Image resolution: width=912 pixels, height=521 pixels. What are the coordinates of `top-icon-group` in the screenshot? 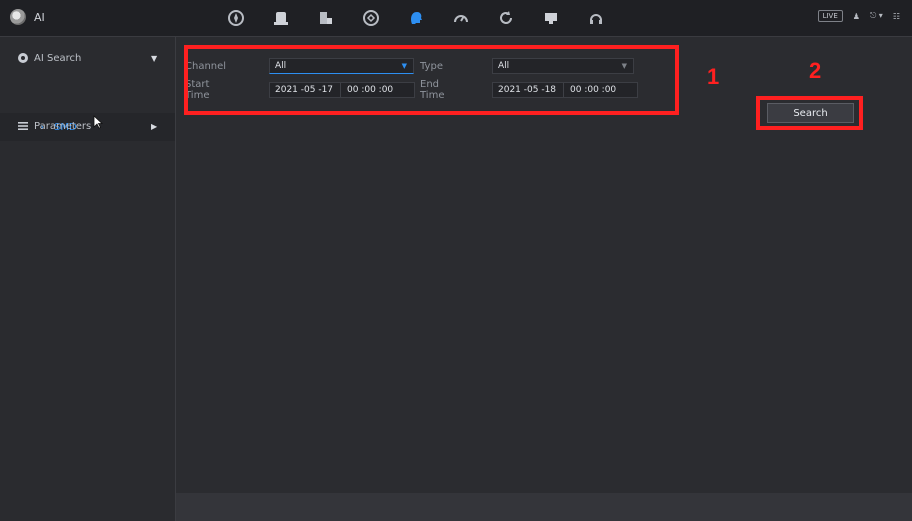 It's located at (427, 18).